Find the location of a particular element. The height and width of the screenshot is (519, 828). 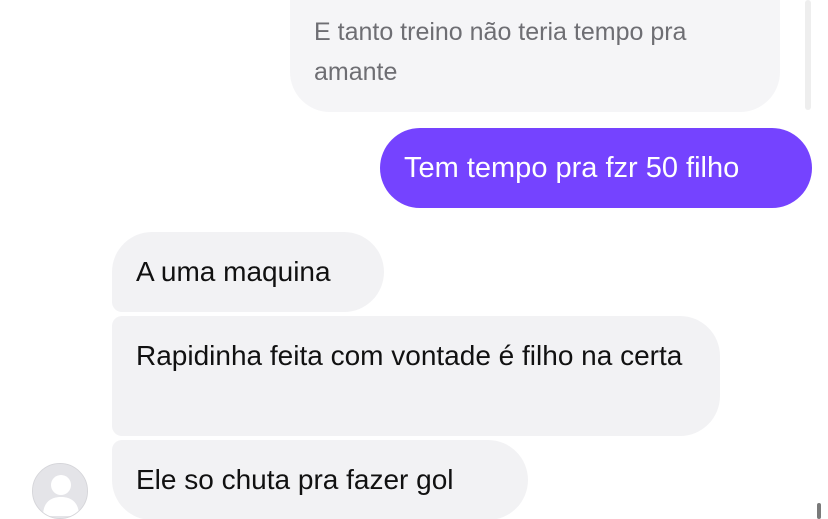

received-message-bubble: Ele so chuta pra fazer gol is located at coordinates (320, 479).